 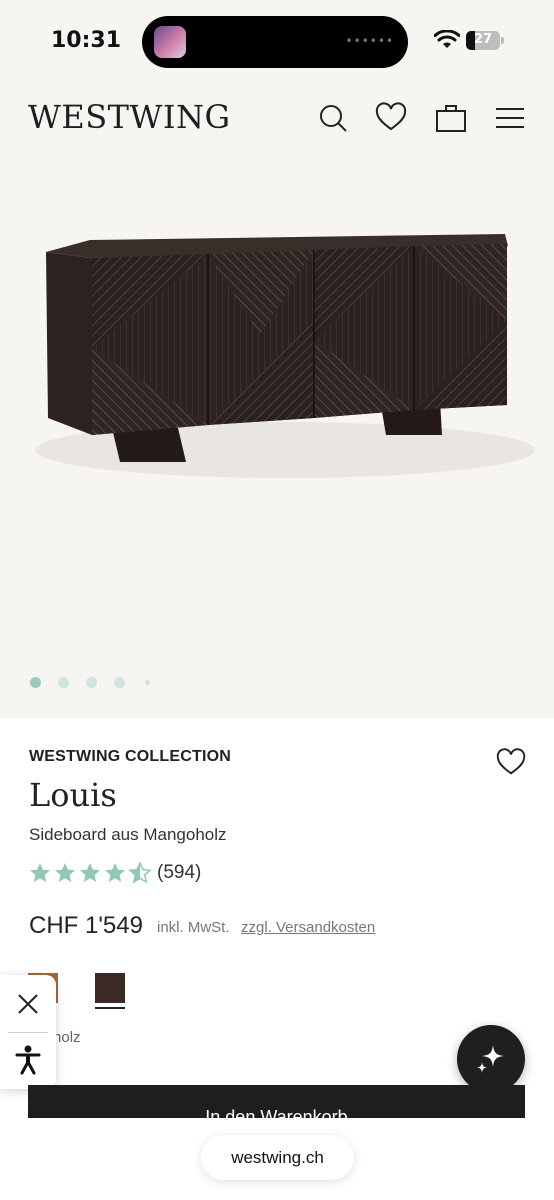 What do you see at coordinates (308, 927) in the screenshot?
I see `shipping-costs-link: zzgl. Versandkosten` at bounding box center [308, 927].